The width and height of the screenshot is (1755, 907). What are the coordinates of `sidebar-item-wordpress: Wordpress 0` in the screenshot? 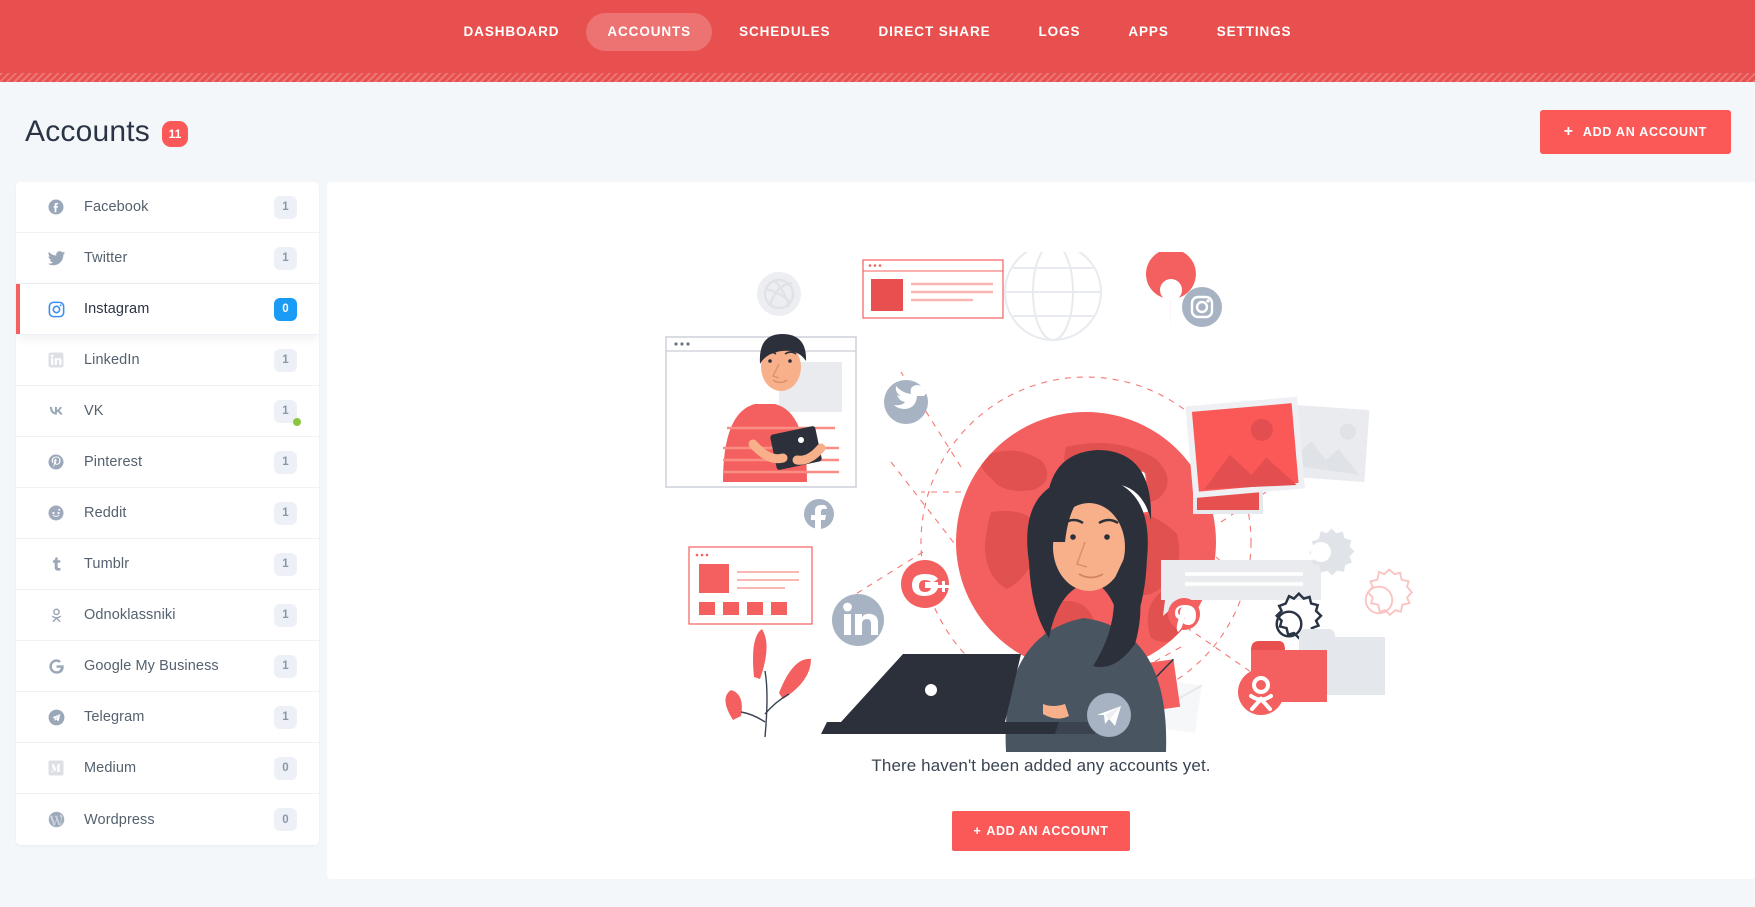 It's located at (167, 819).